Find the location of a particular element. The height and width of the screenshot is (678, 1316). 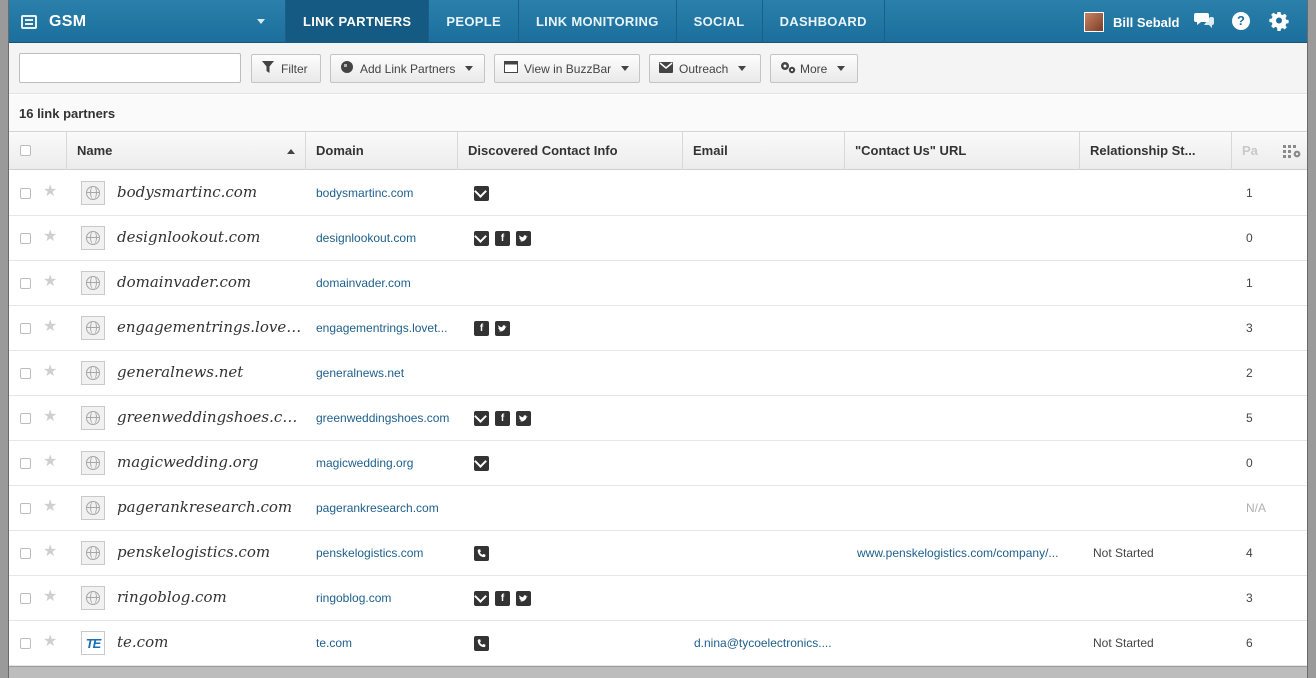

tab-dashboard: DASHBOARD is located at coordinates (823, 21).